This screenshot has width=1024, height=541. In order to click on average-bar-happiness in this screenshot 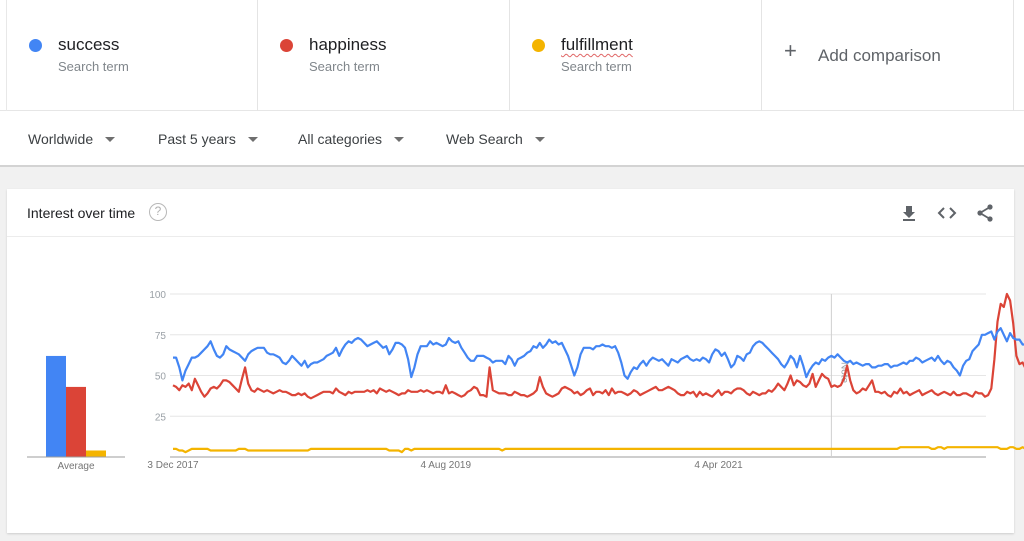, I will do `click(76, 421)`.